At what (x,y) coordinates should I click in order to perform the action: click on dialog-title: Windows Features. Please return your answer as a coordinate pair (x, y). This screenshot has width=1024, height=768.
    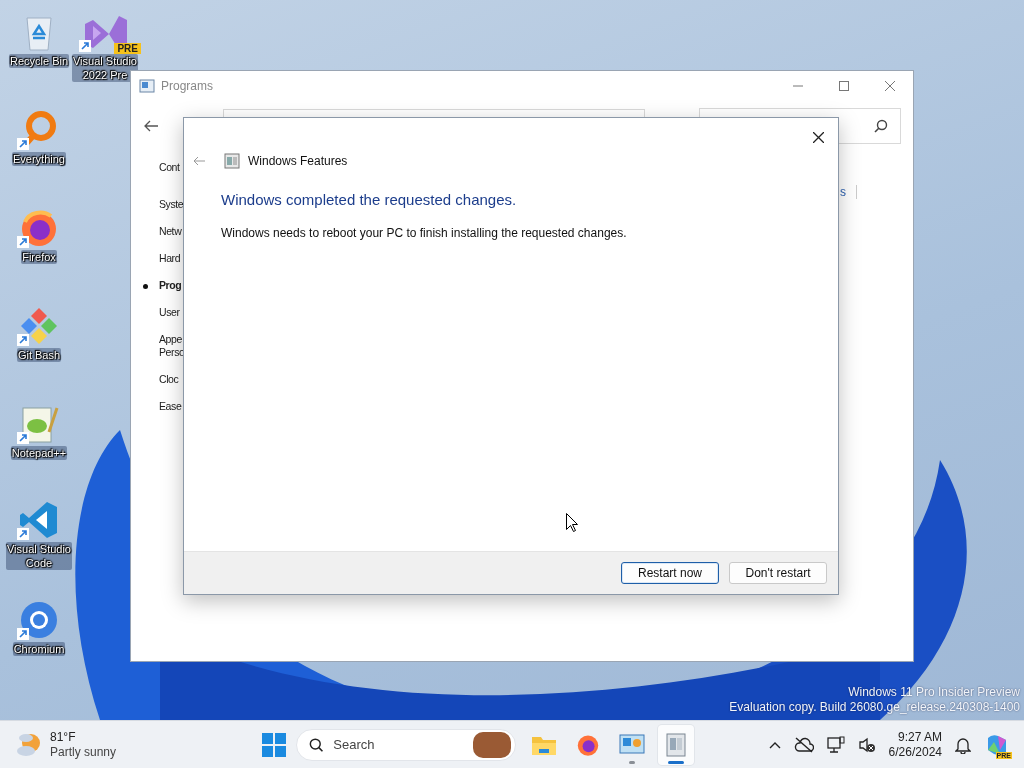
    Looking at the image, I should click on (298, 161).